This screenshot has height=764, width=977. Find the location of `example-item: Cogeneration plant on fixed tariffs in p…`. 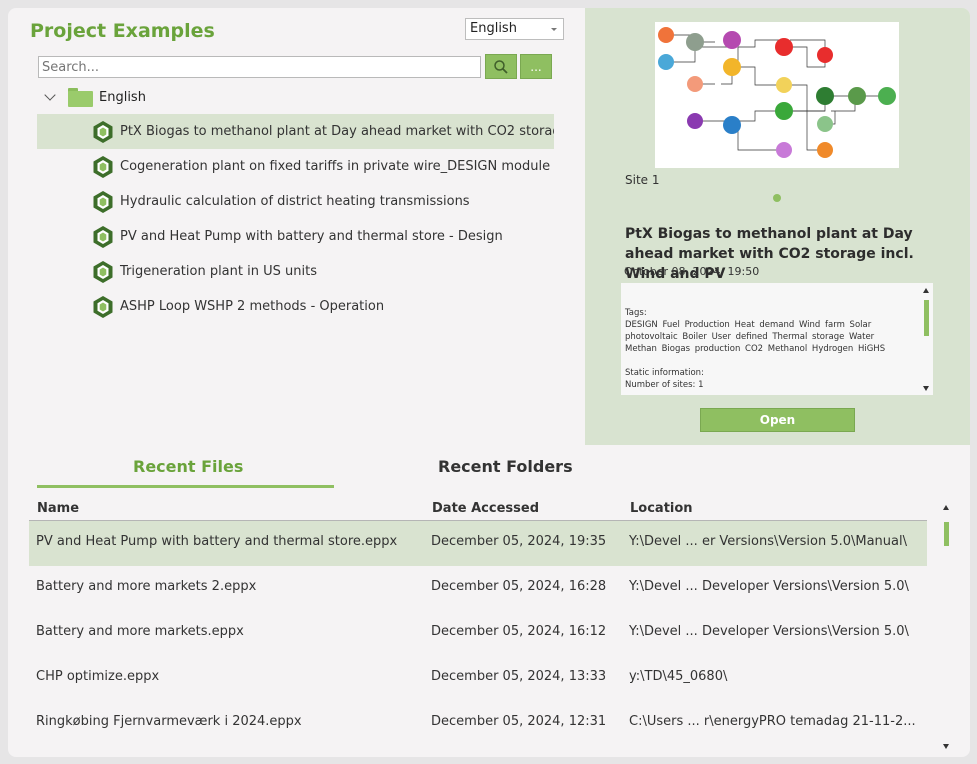

example-item: Cogeneration plant on fixed tariffs in p… is located at coordinates (295, 166).